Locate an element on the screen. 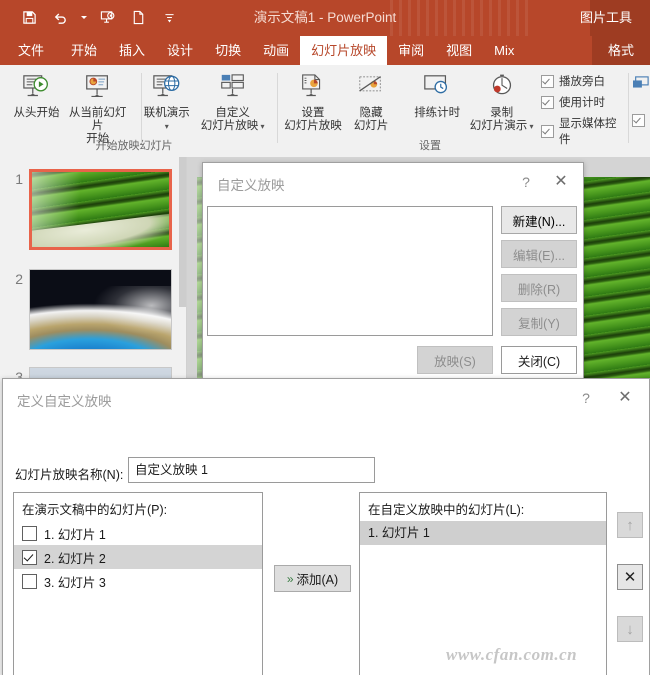 The height and width of the screenshot is (675, 650). record-slide-show-button: 录制 幻灯片演示 is located at coordinates (501, 100).